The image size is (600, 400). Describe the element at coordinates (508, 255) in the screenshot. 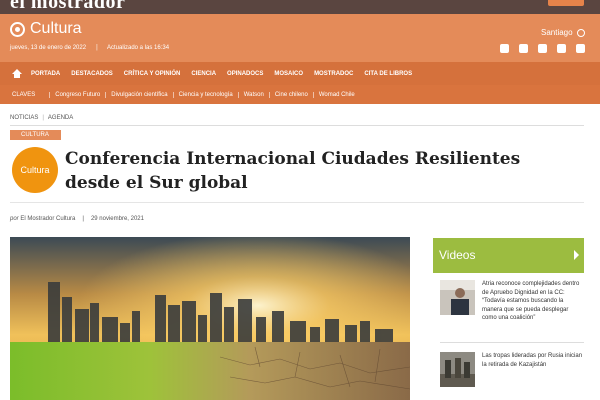

I see `videos-header: Videos` at that location.